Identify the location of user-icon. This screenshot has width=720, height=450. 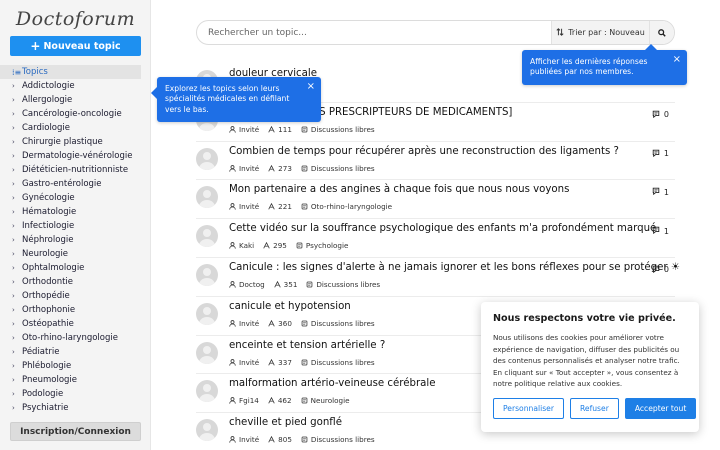
(232, 245).